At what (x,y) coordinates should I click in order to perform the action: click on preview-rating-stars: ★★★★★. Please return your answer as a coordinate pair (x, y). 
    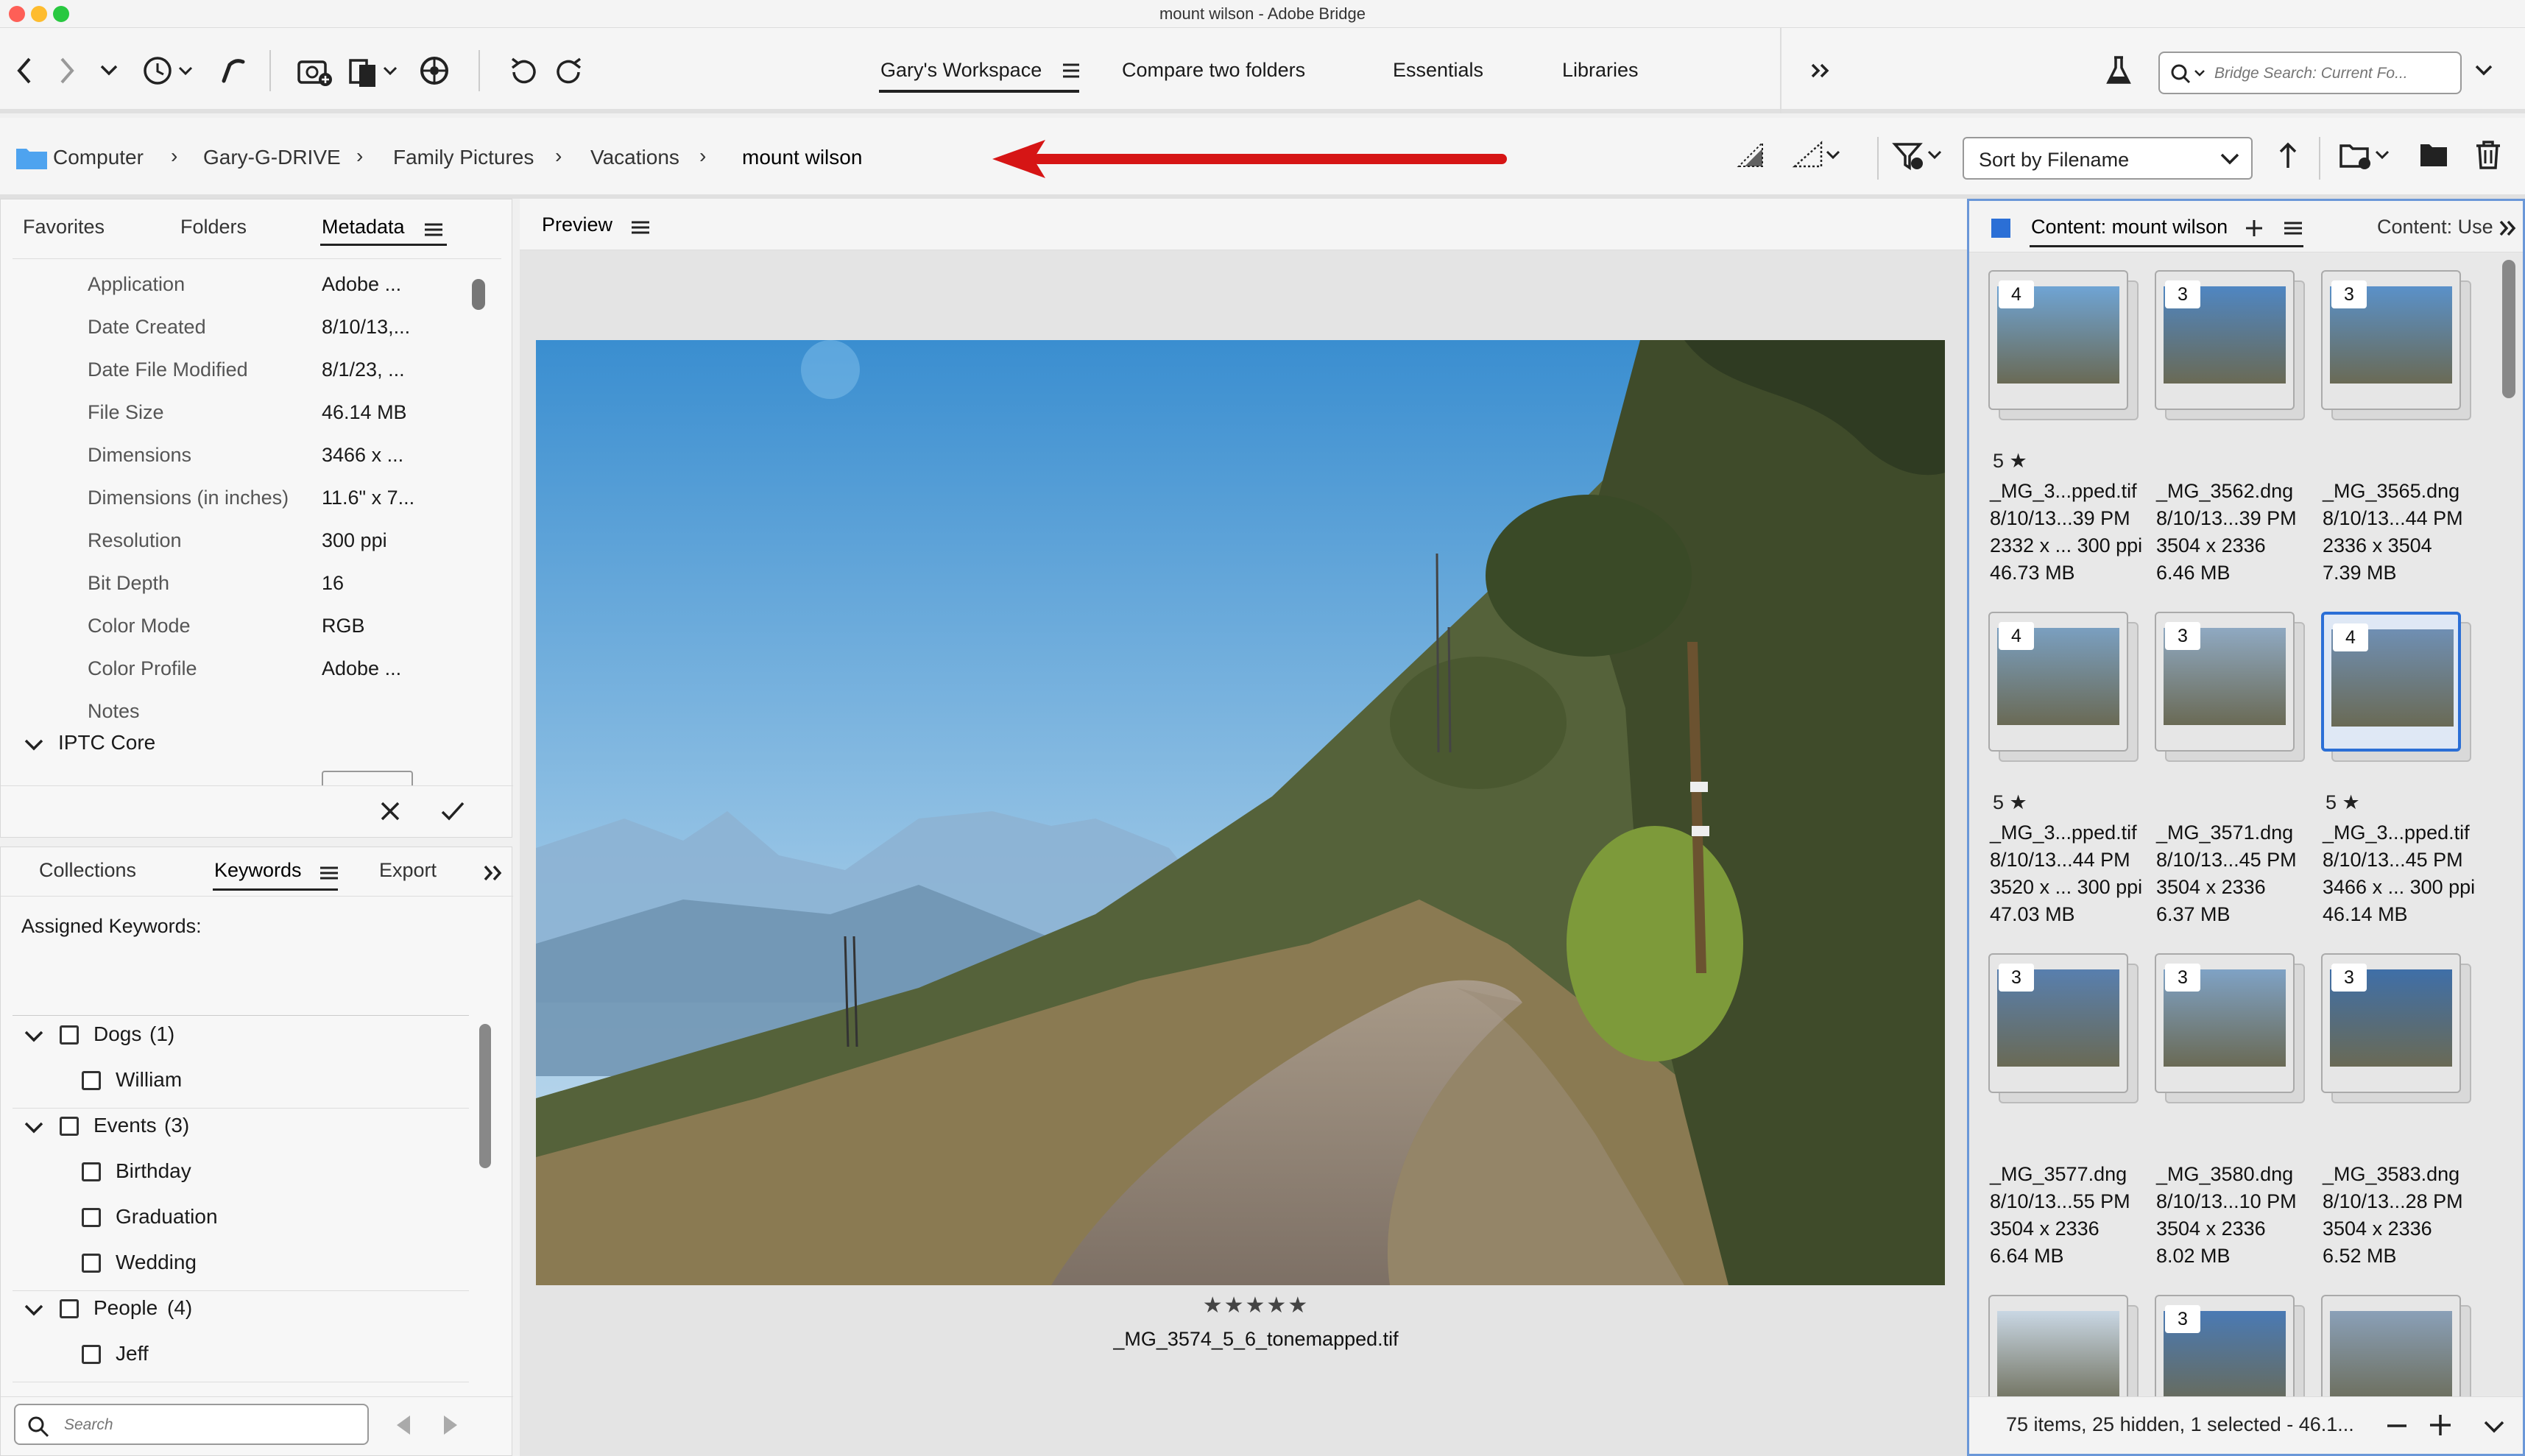
    Looking at the image, I should click on (1256, 1305).